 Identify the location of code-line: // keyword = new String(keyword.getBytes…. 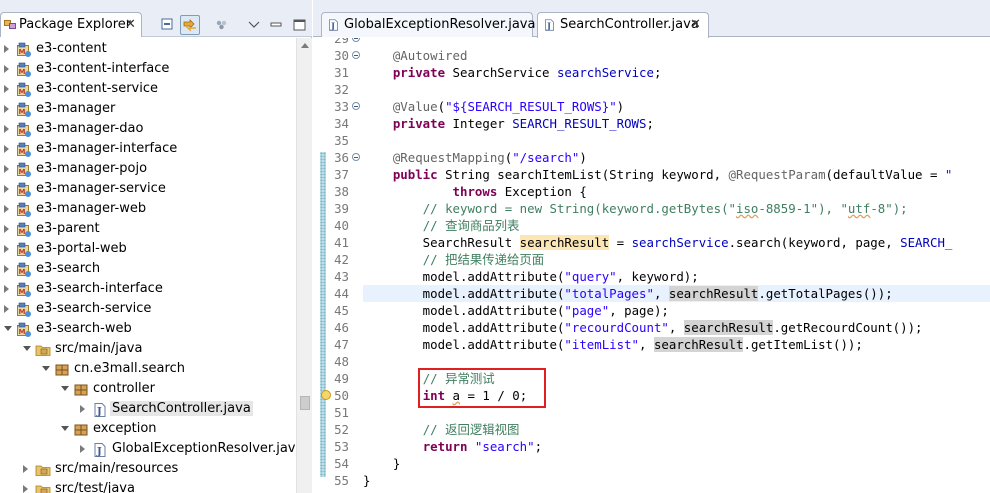
(676, 208).